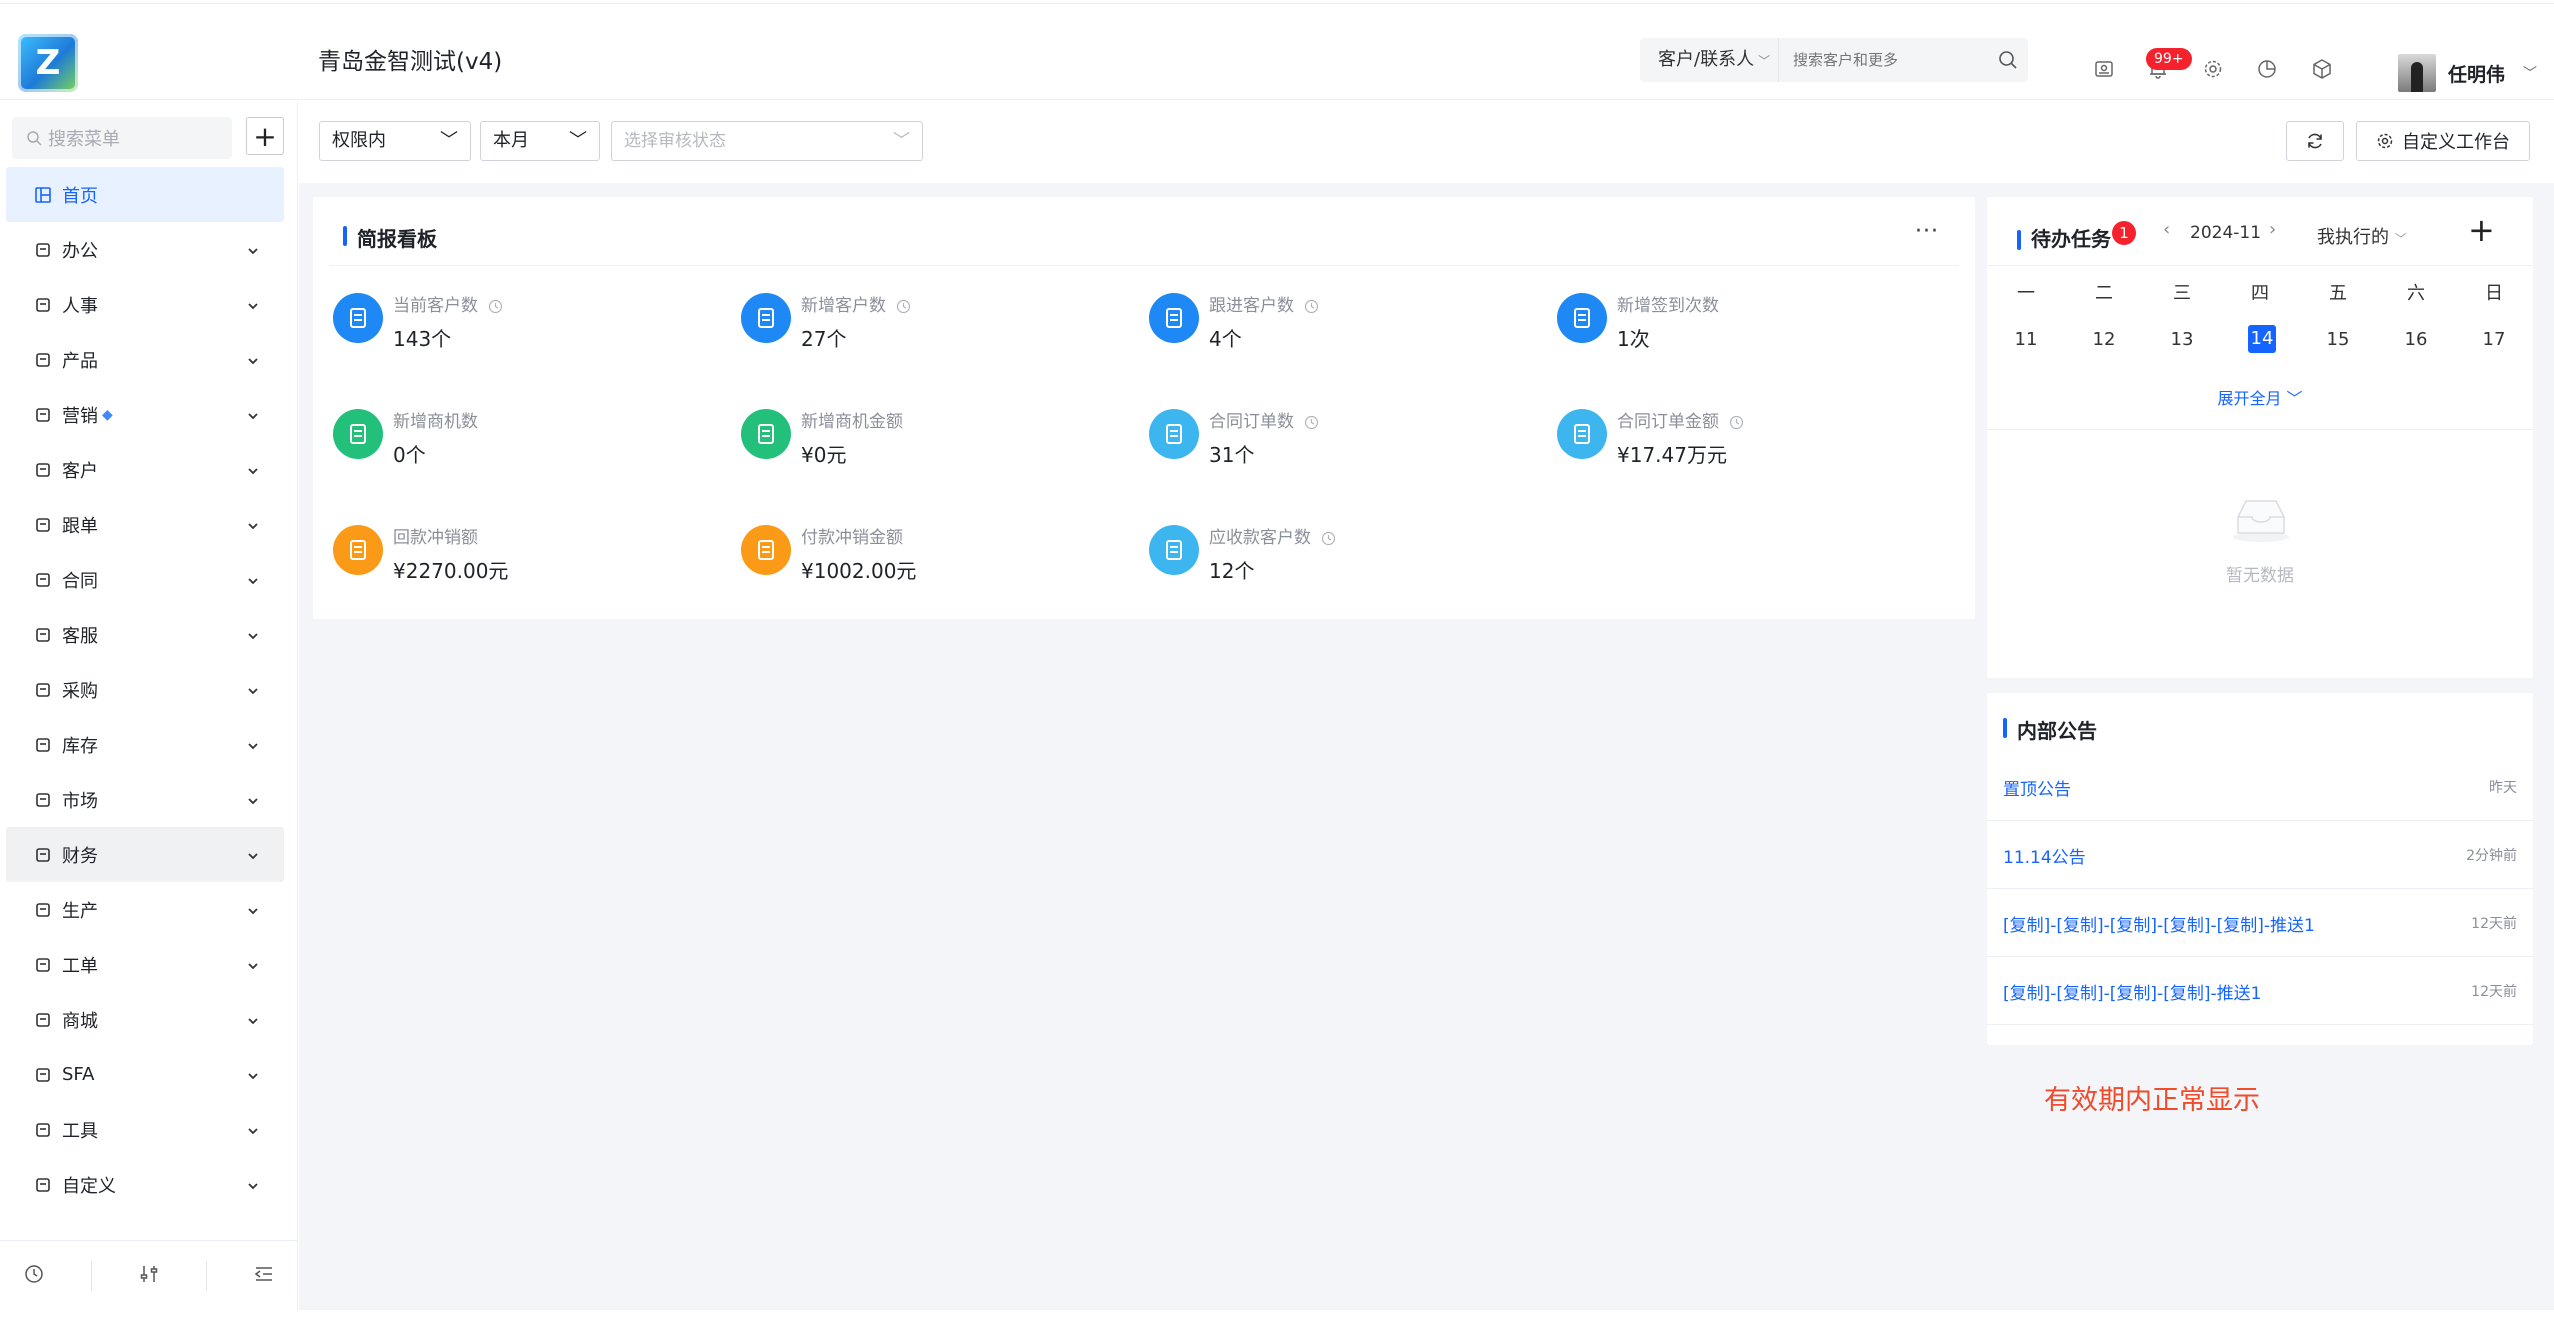 The width and height of the screenshot is (2554, 1325). I want to click on gear-icon, so click(2213, 69).